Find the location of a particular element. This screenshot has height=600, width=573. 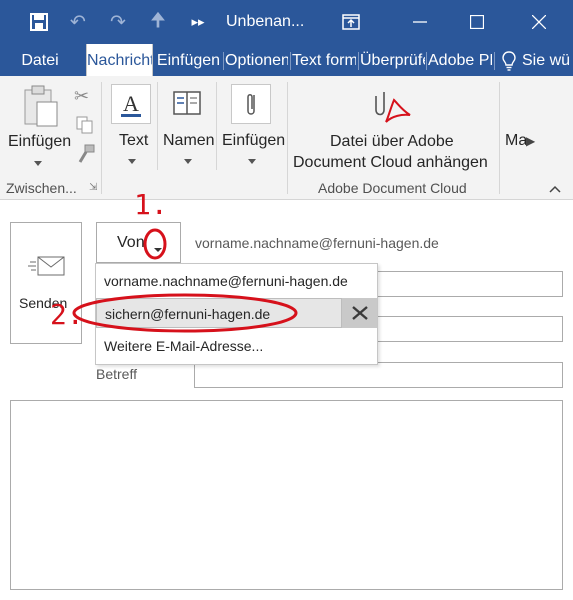

text-dropdown-icon is located at coordinates (132, 161).